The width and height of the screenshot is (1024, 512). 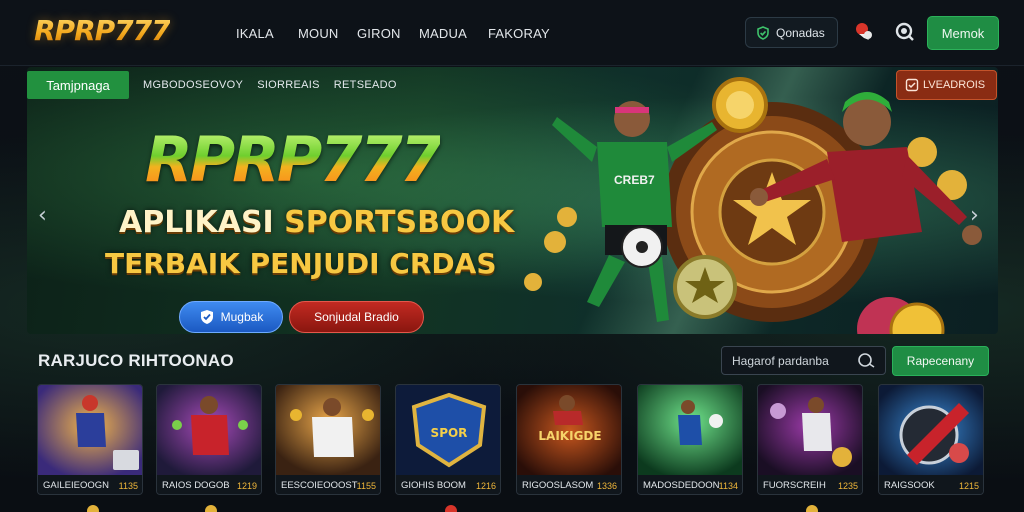 What do you see at coordinates (963, 33) in the screenshot?
I see `member-button: Memok` at bounding box center [963, 33].